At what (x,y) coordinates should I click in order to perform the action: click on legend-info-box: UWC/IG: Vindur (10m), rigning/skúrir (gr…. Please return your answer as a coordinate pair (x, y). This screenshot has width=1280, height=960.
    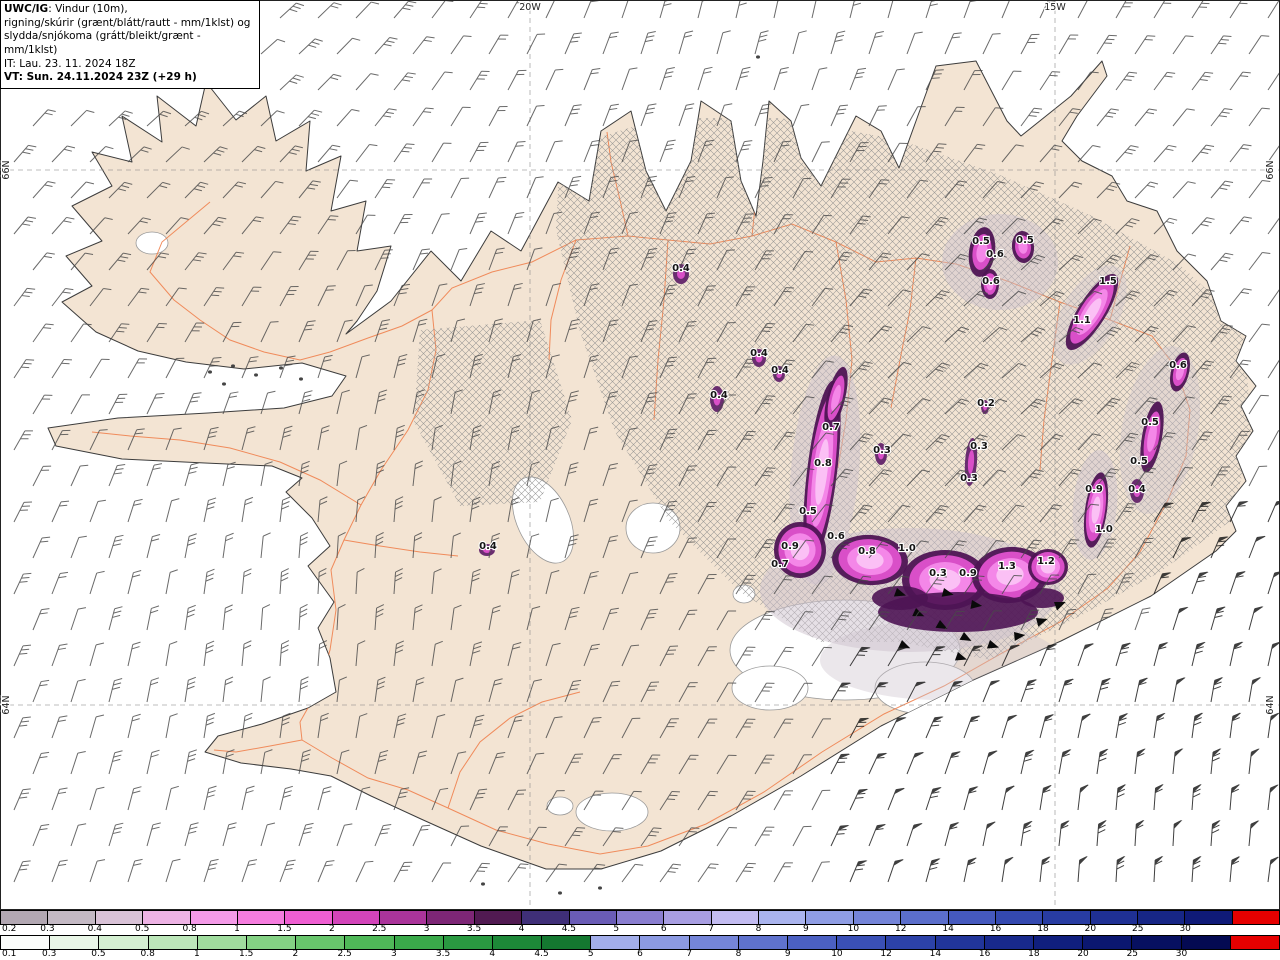
    Looking at the image, I should click on (130, 44).